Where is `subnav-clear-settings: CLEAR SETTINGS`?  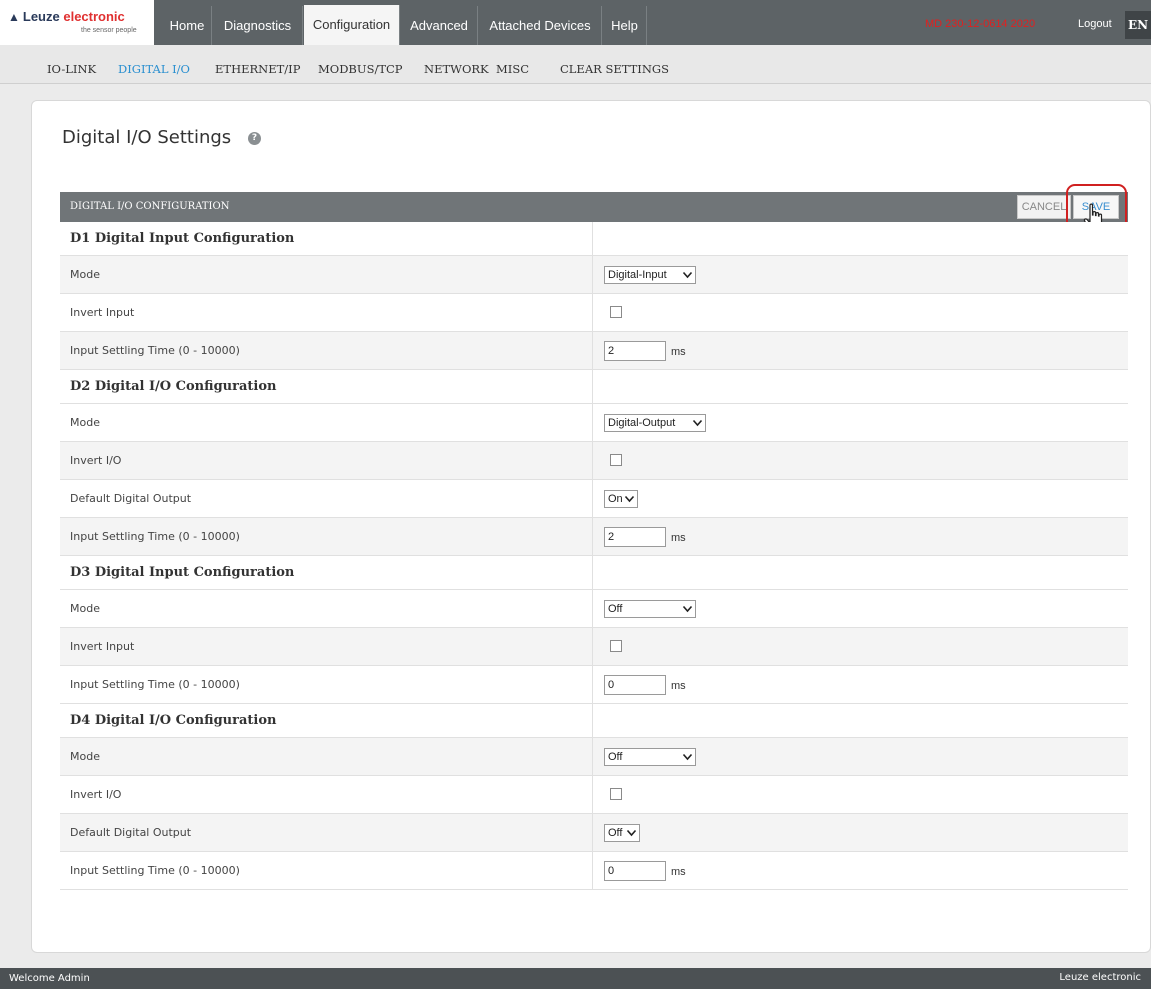
subnav-clear-settings: CLEAR SETTINGS is located at coordinates (614, 69).